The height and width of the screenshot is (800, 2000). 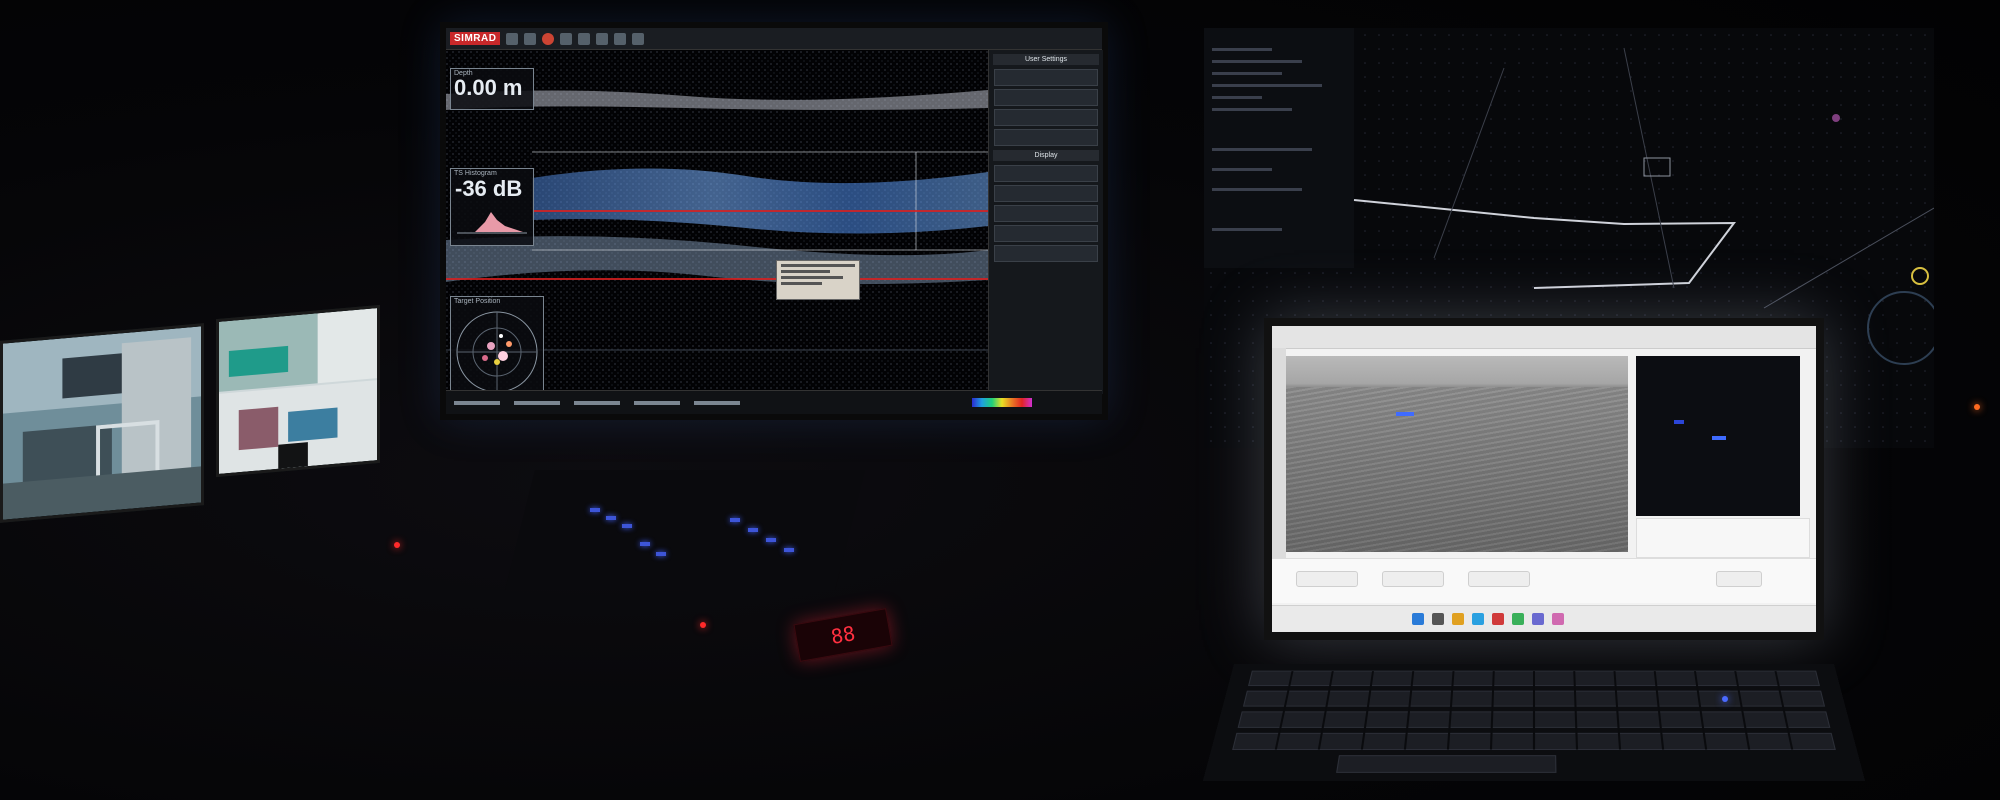 What do you see at coordinates (488, 87) in the screenshot?
I see `depth-value: 0.00 m` at bounding box center [488, 87].